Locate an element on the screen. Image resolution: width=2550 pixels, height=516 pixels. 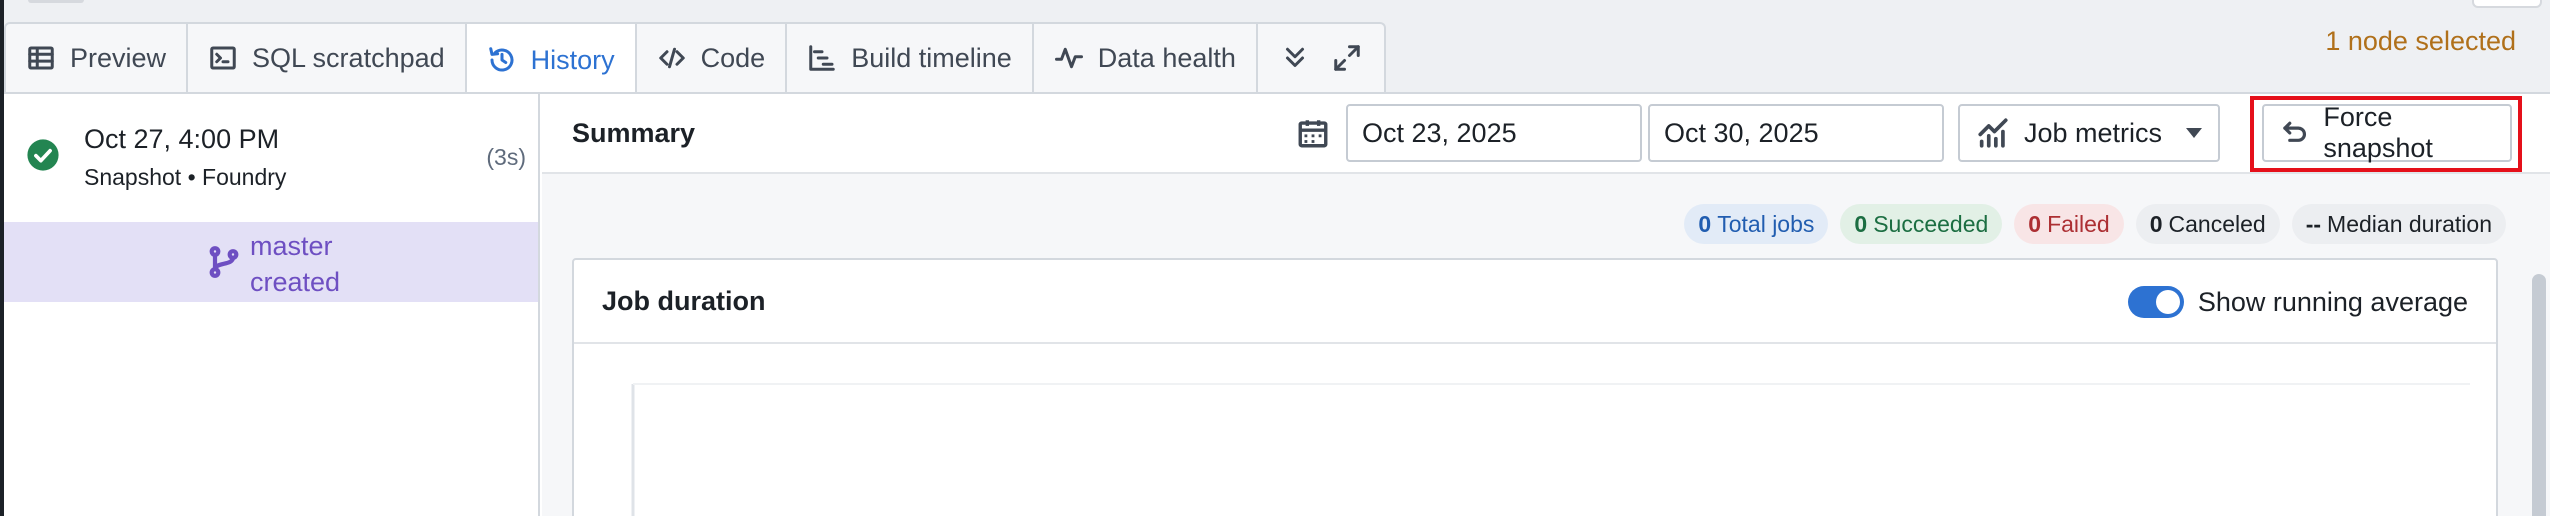
toggle-label: Show running average is located at coordinates (2332, 301).